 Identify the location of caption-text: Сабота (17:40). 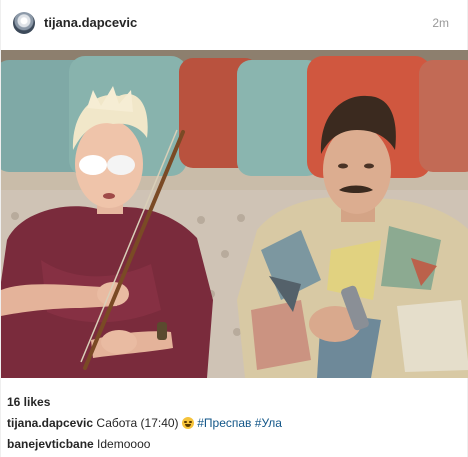
(137, 423).